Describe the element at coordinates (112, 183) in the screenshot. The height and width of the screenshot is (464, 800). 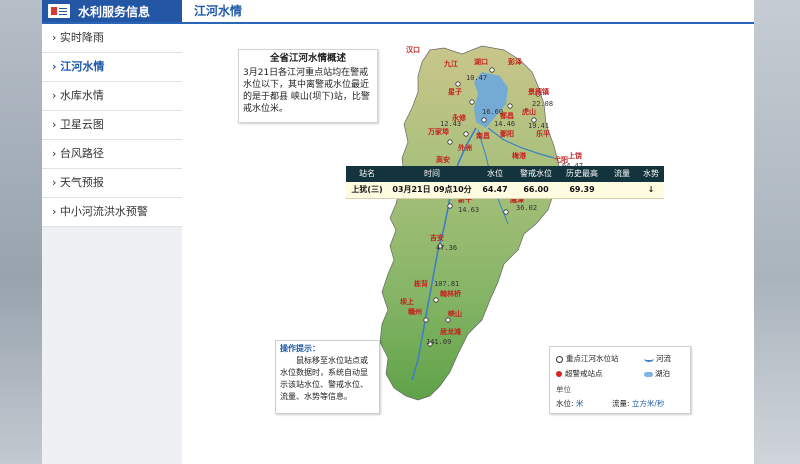
I see `sidebar-item-weather: › 天气预报` at that location.